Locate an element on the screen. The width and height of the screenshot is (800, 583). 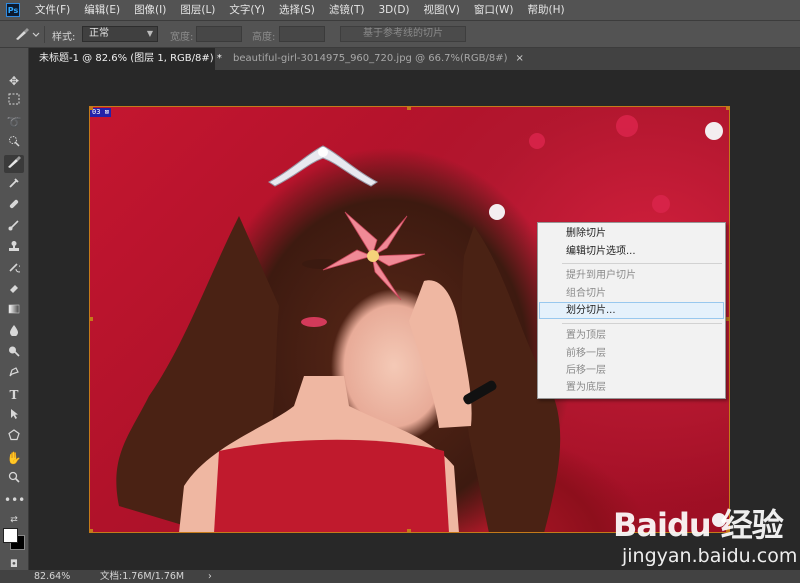
menu-item-combine-slices: 组合切片 is located at coordinates (586, 293).